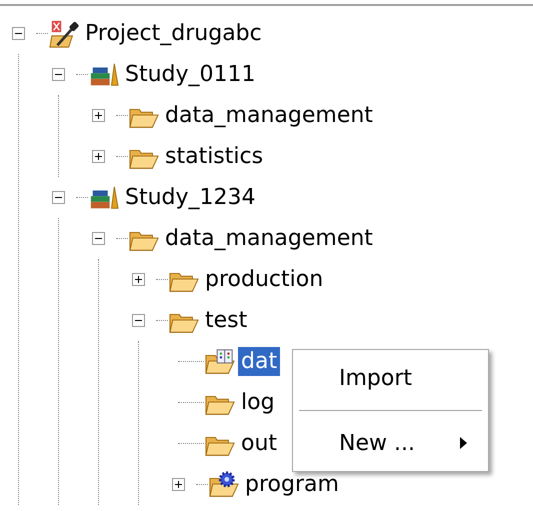  I want to click on tree-item: program, so click(292, 484).